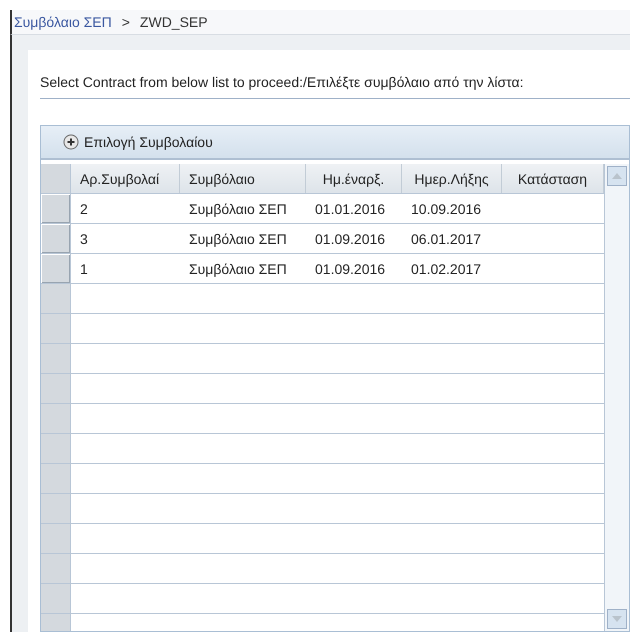  Describe the element at coordinates (446, 269) in the screenshot. I see `table-cell-text: 01.02.2017` at that location.